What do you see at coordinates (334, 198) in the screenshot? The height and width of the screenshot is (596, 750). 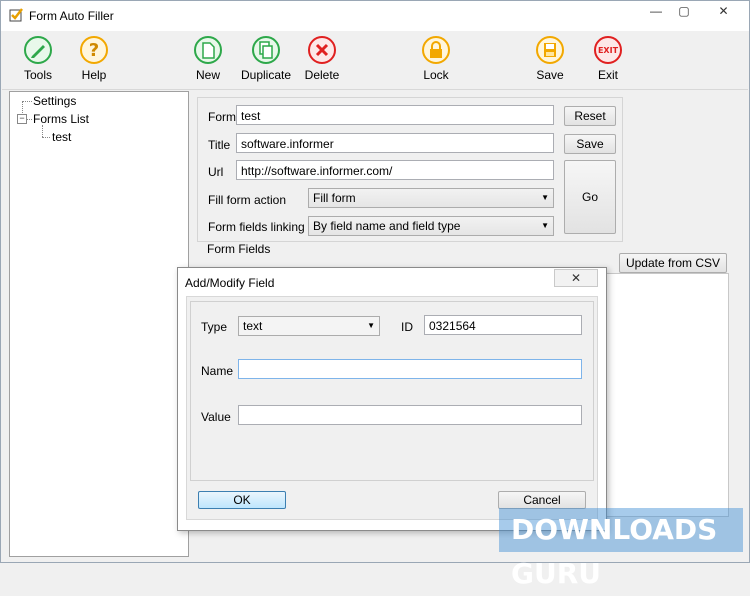 I see `fill-action-value: Fill form` at bounding box center [334, 198].